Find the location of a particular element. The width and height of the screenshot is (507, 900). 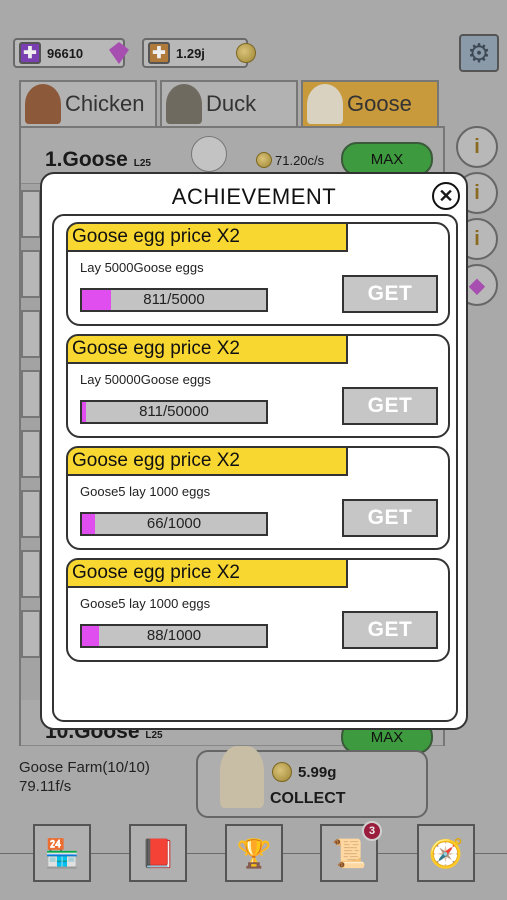

settings-button: ⚙ is located at coordinates (479, 53).